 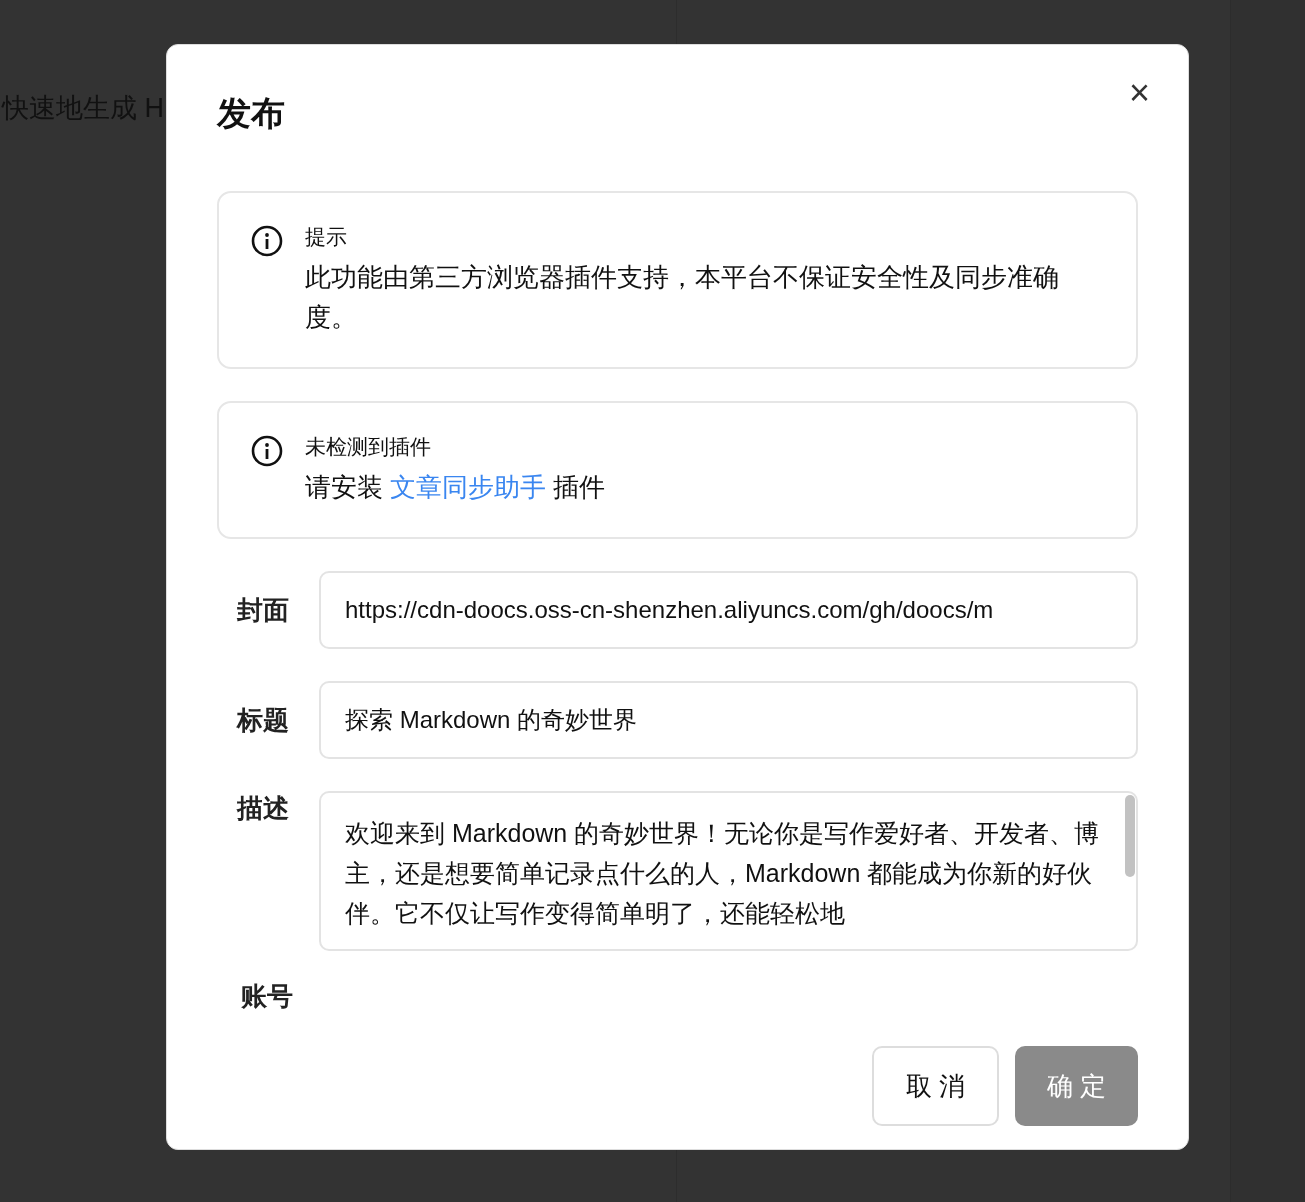 I want to click on plugin-link: 文章同步助手, so click(x=468, y=487).